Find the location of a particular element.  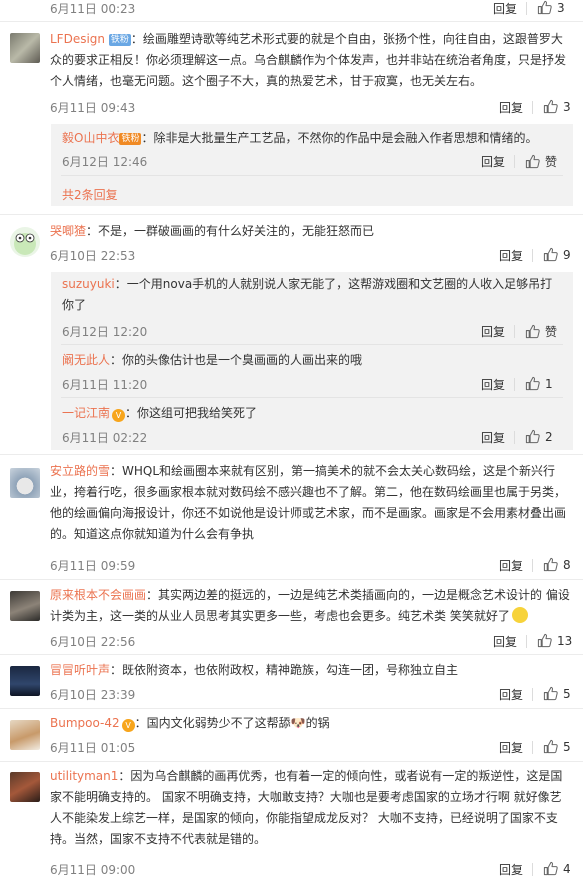

like-count: 9 is located at coordinates (567, 254).